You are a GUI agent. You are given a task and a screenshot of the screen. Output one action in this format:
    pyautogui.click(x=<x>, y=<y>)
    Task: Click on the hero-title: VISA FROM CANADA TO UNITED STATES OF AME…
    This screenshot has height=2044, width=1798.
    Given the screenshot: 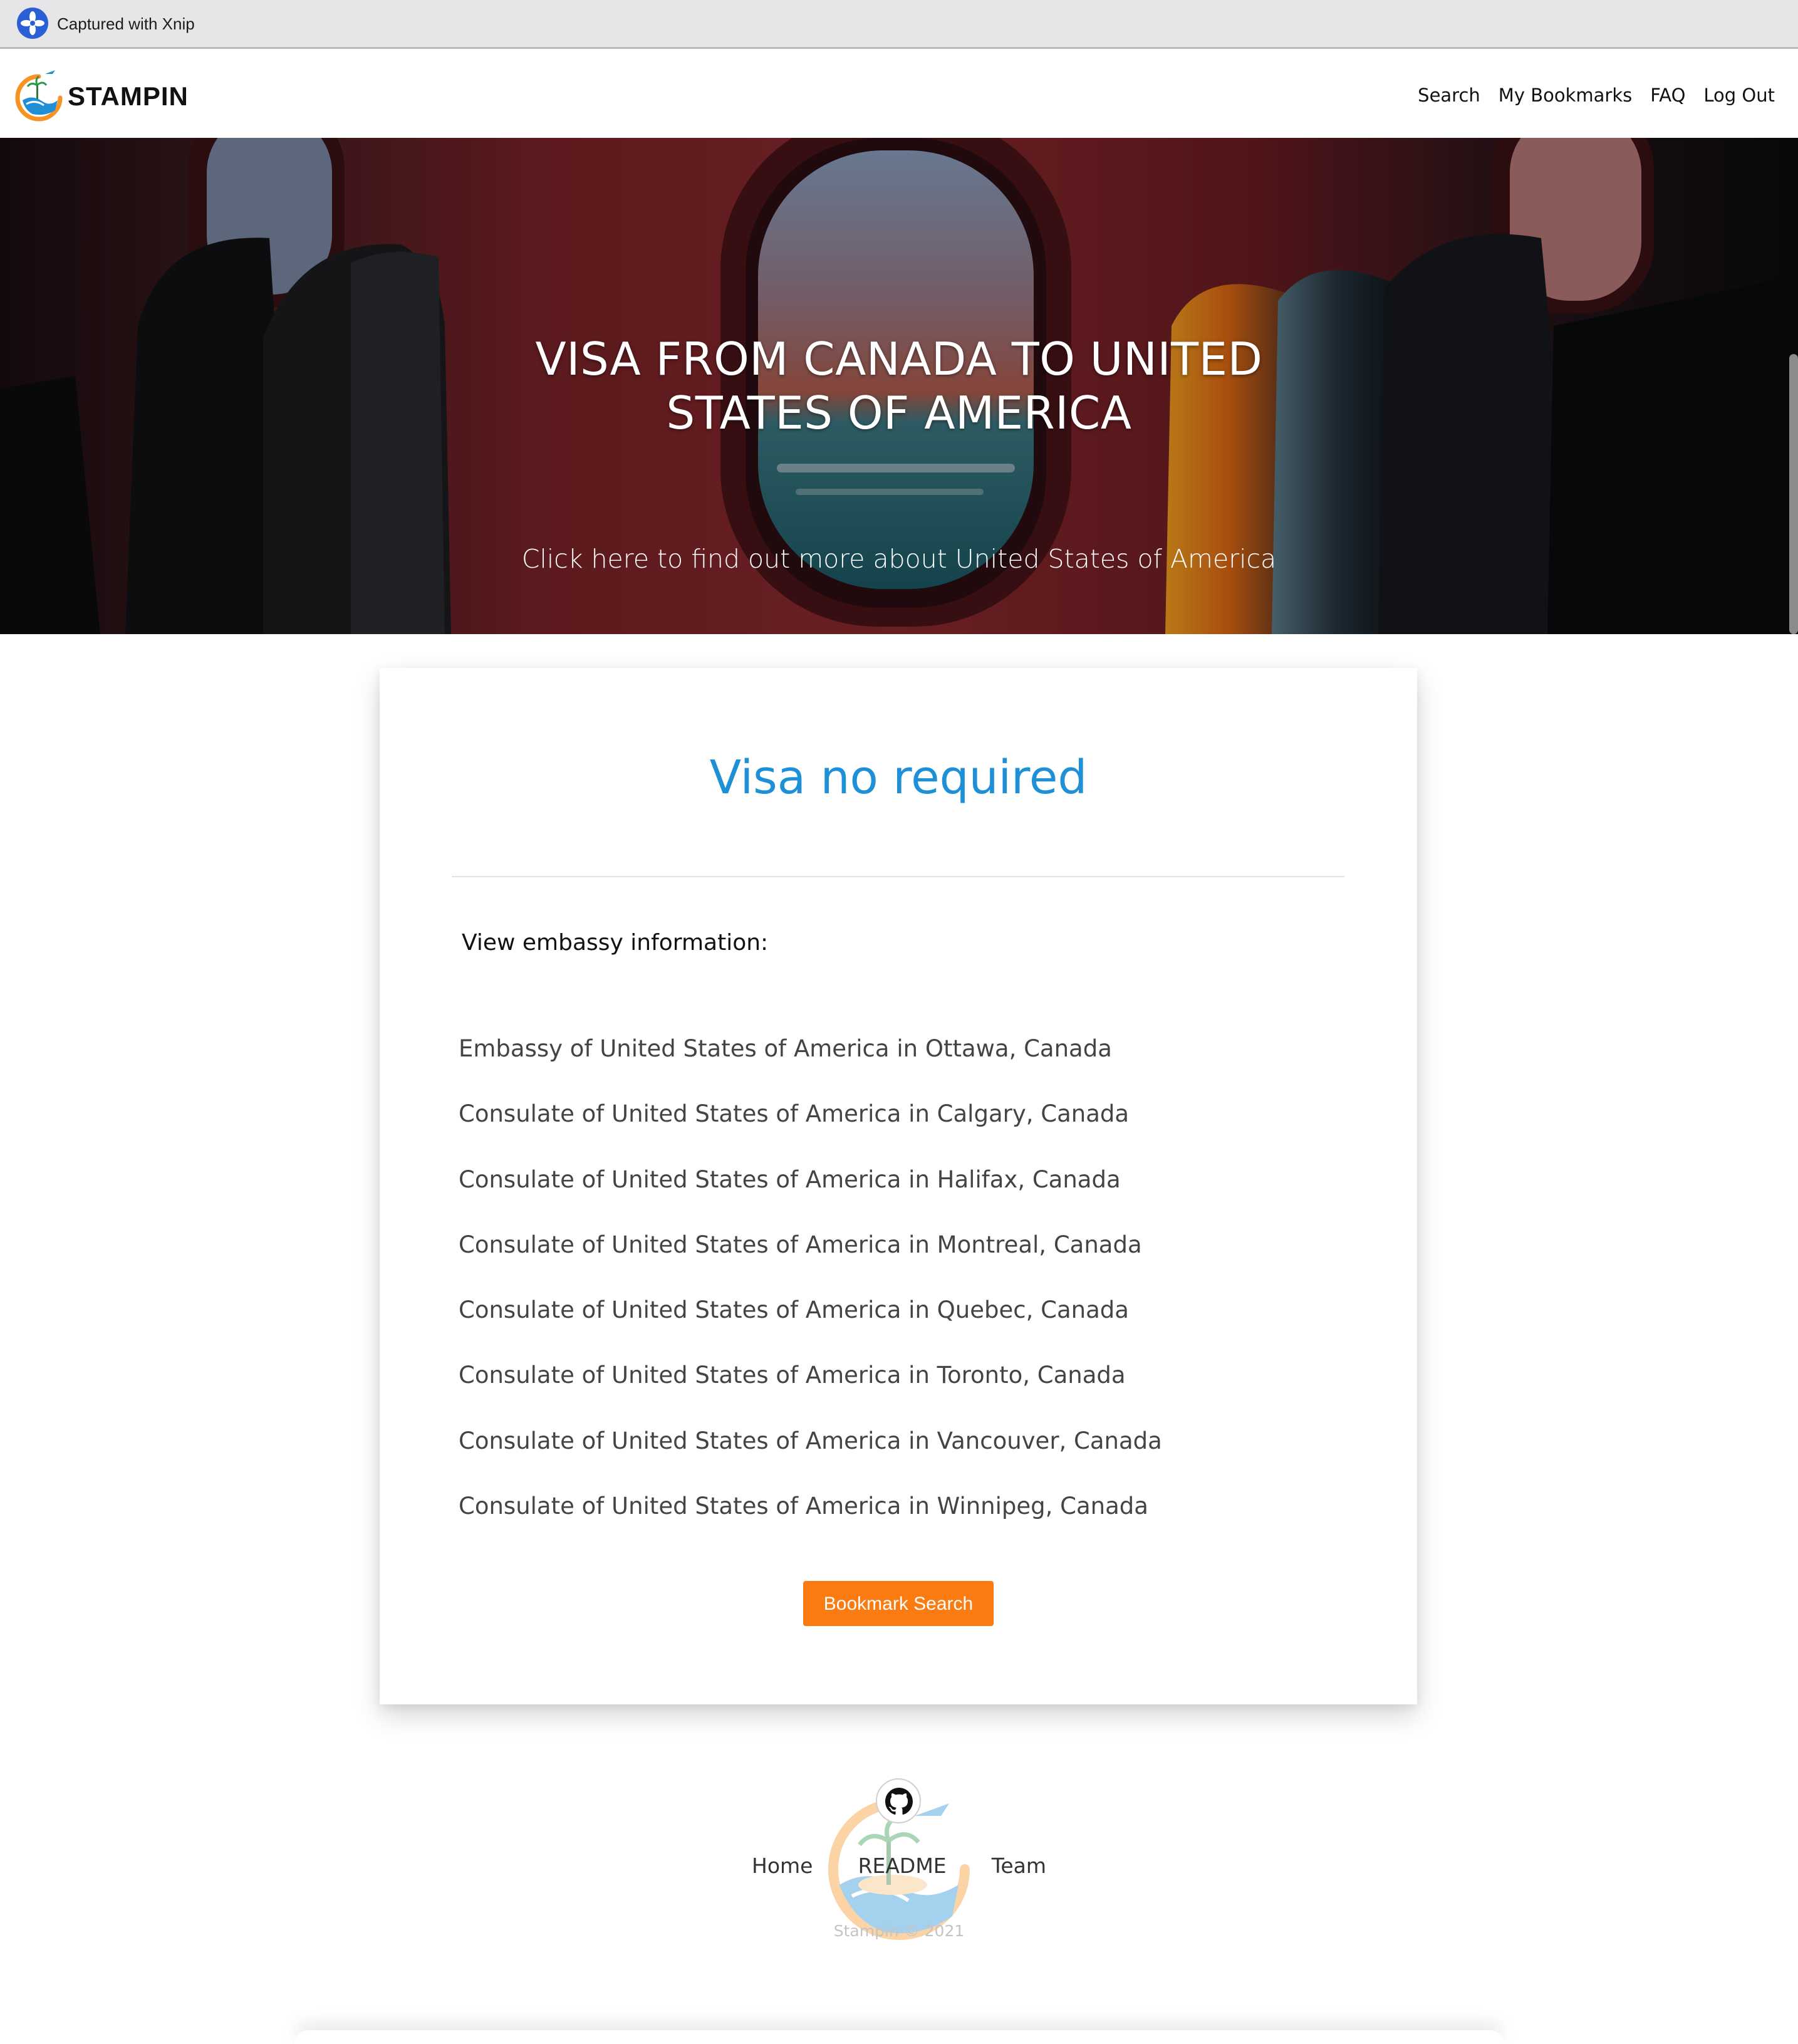 What is the action you would take?
    pyautogui.click(x=899, y=386)
    